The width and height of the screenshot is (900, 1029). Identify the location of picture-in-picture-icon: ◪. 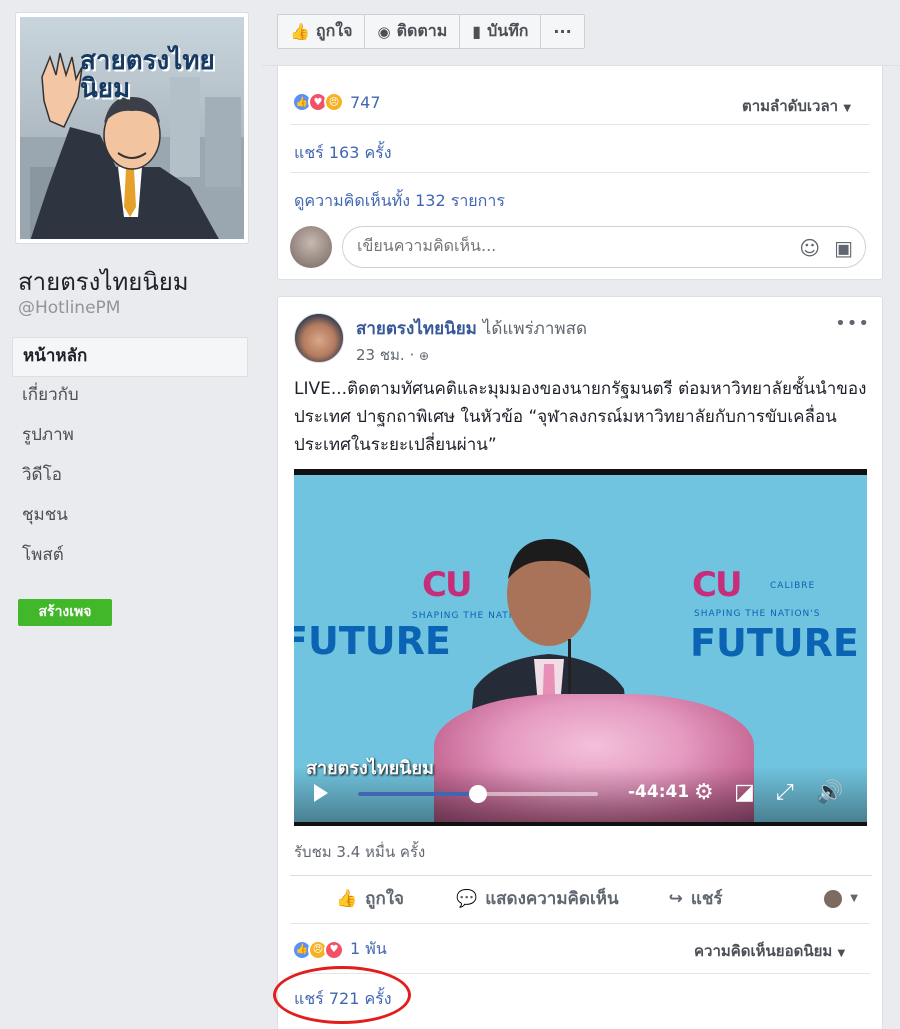
(744, 792).